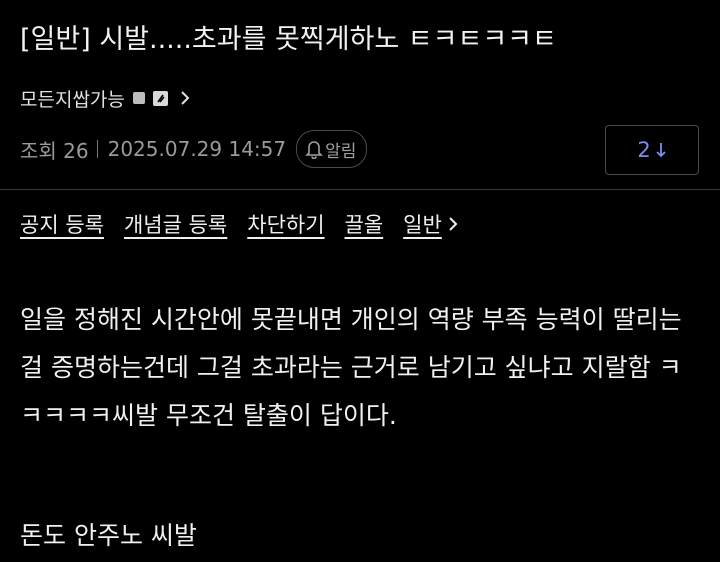  Describe the element at coordinates (288, 39) in the screenshot. I see `post-title: [일반] 시발.....초과를 못찍게하노 ㅌㅋㅌㅋㅋㅌ` at that location.